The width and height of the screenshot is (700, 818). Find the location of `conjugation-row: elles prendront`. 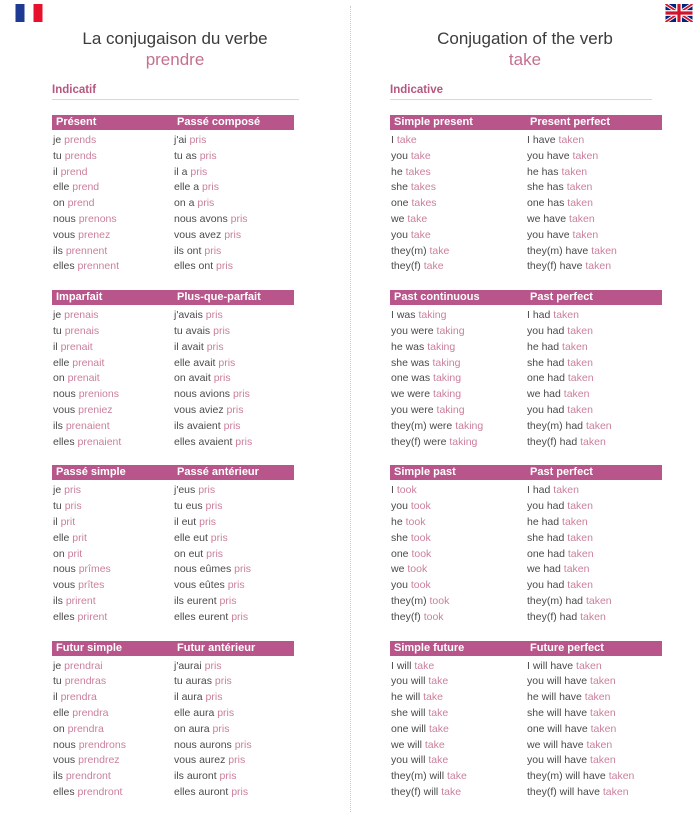

conjugation-row: elles prendront is located at coordinates (112, 793).